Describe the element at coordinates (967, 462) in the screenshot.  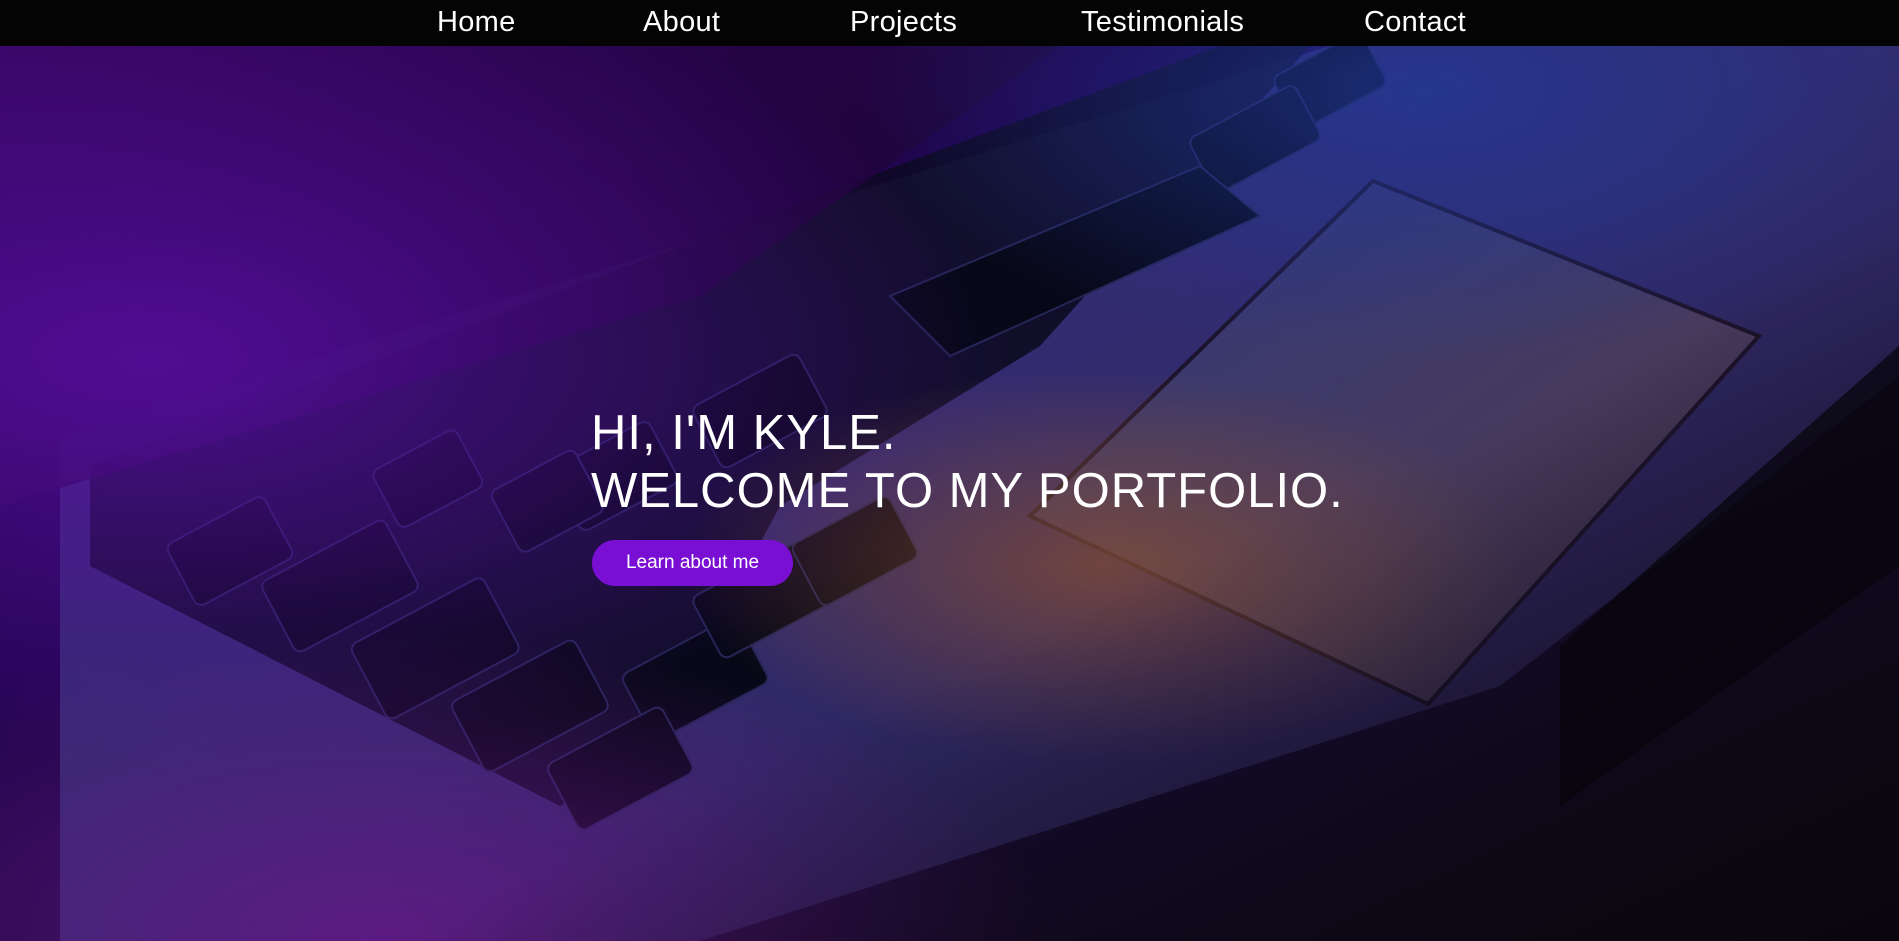
I see `hero-heading: HI, I'M KYLE. WELCOME TO MY PORTFOLIO.` at that location.